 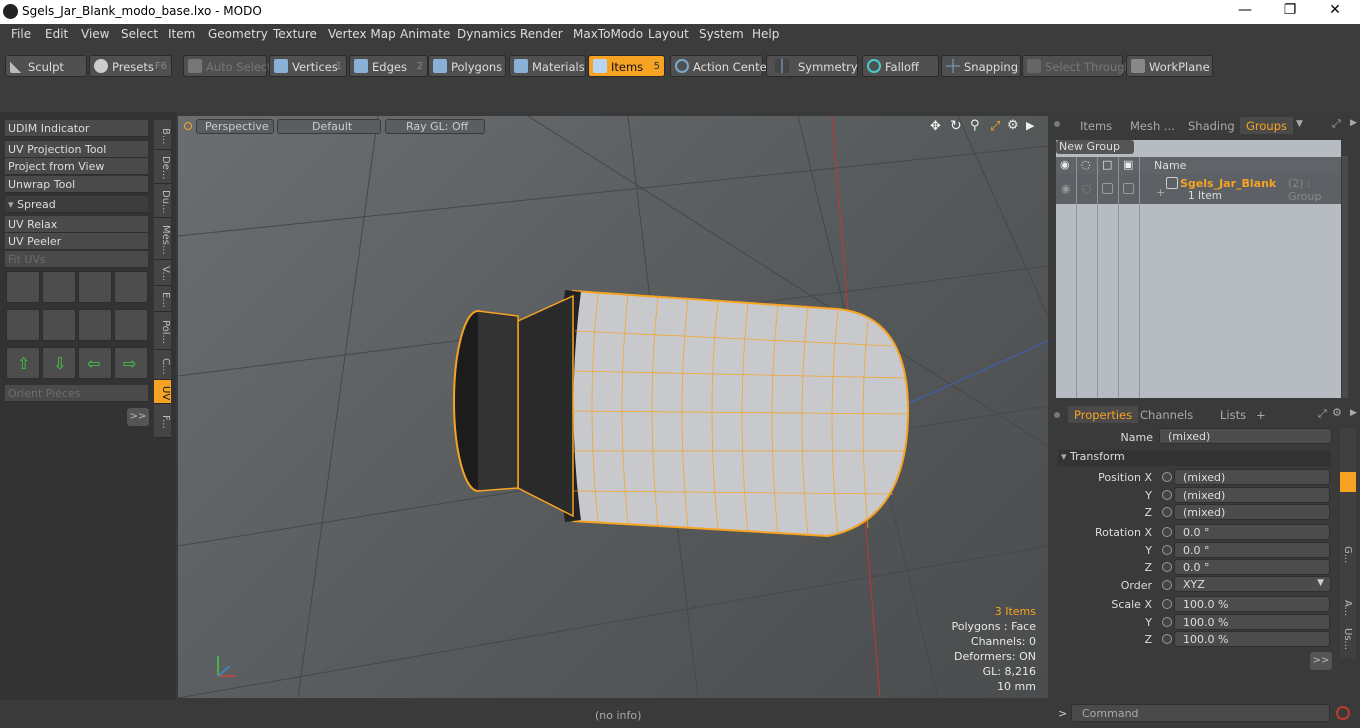 What do you see at coordinates (1103, 414) in the screenshot?
I see `tab-properties: Properties` at bounding box center [1103, 414].